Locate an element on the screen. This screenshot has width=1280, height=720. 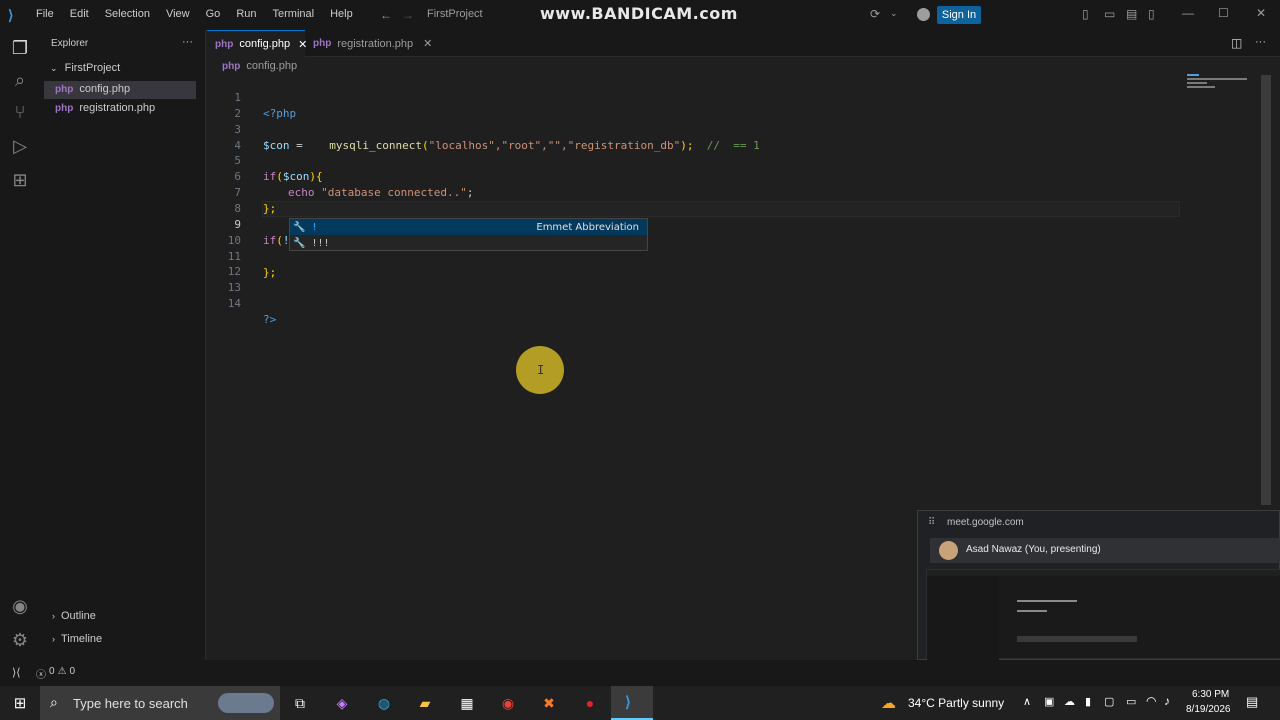
panel-toggle-icon: ▤ is located at coordinates (1131, 14).